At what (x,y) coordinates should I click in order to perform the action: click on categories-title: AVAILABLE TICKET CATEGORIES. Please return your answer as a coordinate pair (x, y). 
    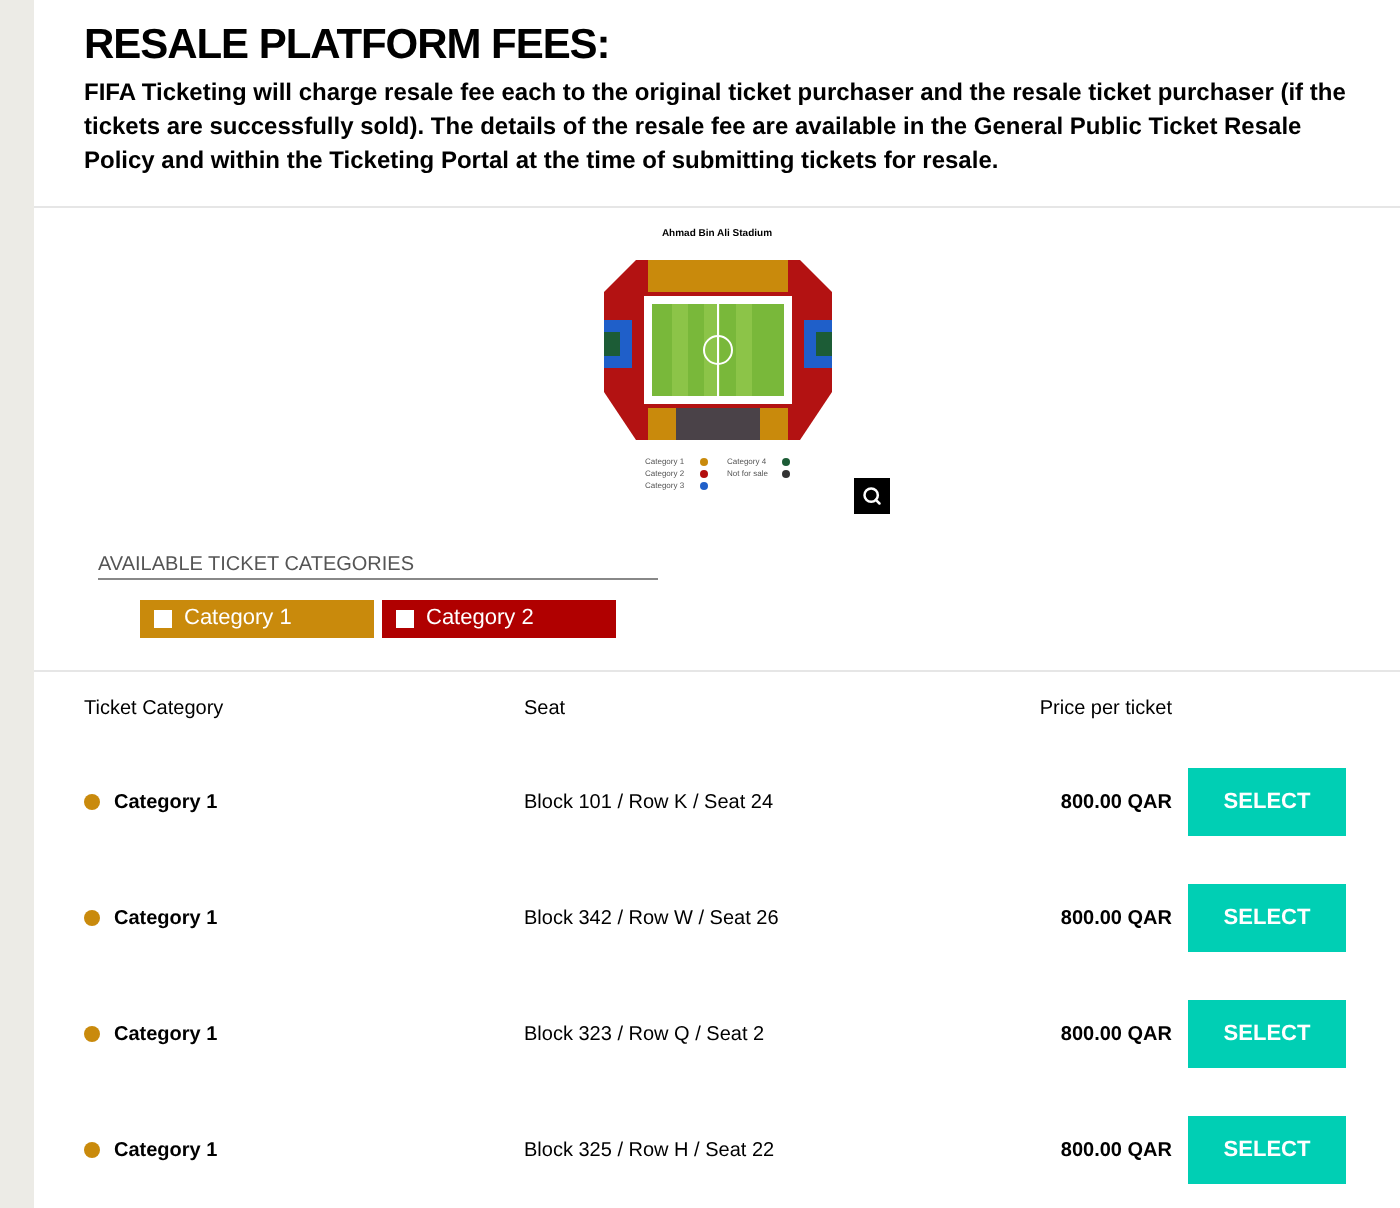
    Looking at the image, I should click on (378, 555).